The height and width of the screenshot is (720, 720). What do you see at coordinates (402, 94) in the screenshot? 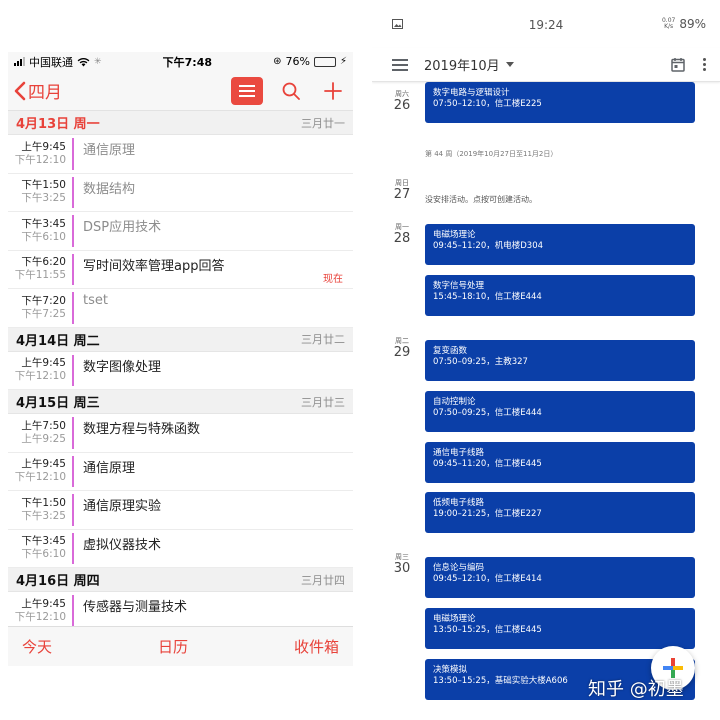
I see `weekday: 周六` at bounding box center [402, 94].